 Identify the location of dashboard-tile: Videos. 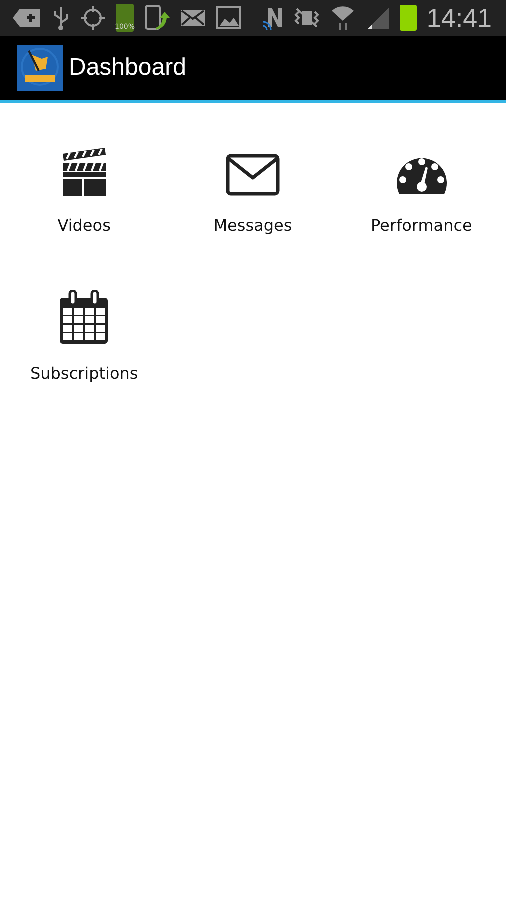
(84, 177).